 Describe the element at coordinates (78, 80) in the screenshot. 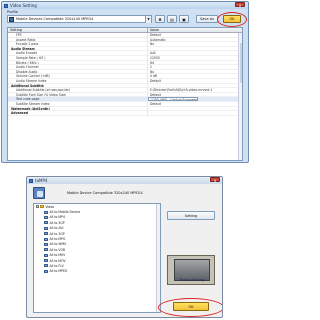

I see `setting-name: Audio Stream Index` at that location.